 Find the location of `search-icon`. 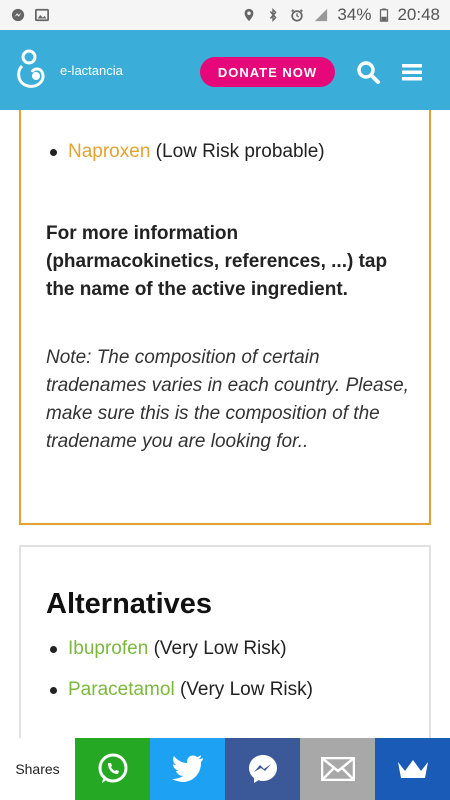

search-icon is located at coordinates (368, 72).